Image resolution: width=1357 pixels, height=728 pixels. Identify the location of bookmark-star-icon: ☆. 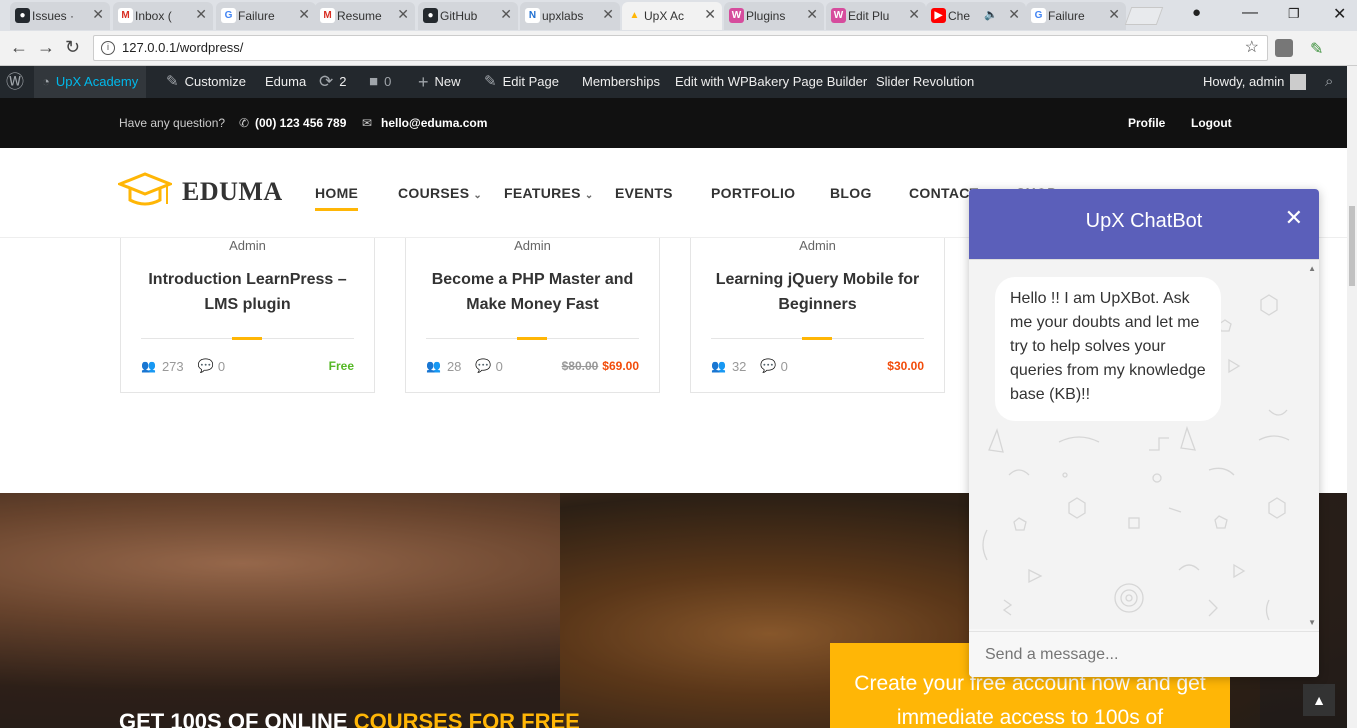
(1252, 48).